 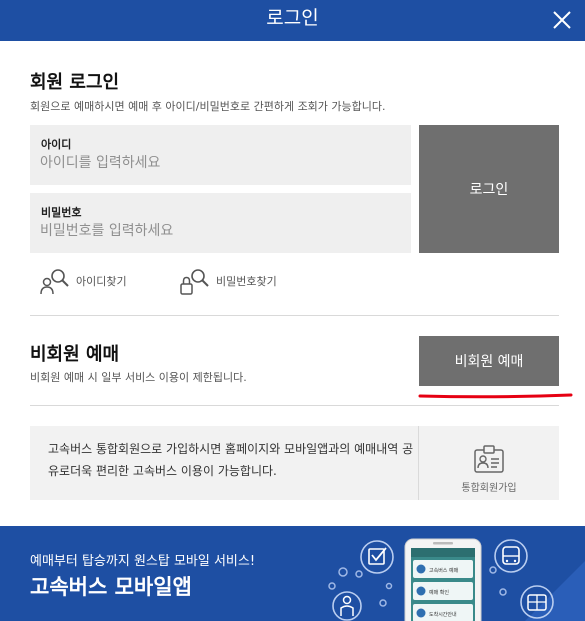 I want to click on find-user-icon, so click(x=54, y=282).